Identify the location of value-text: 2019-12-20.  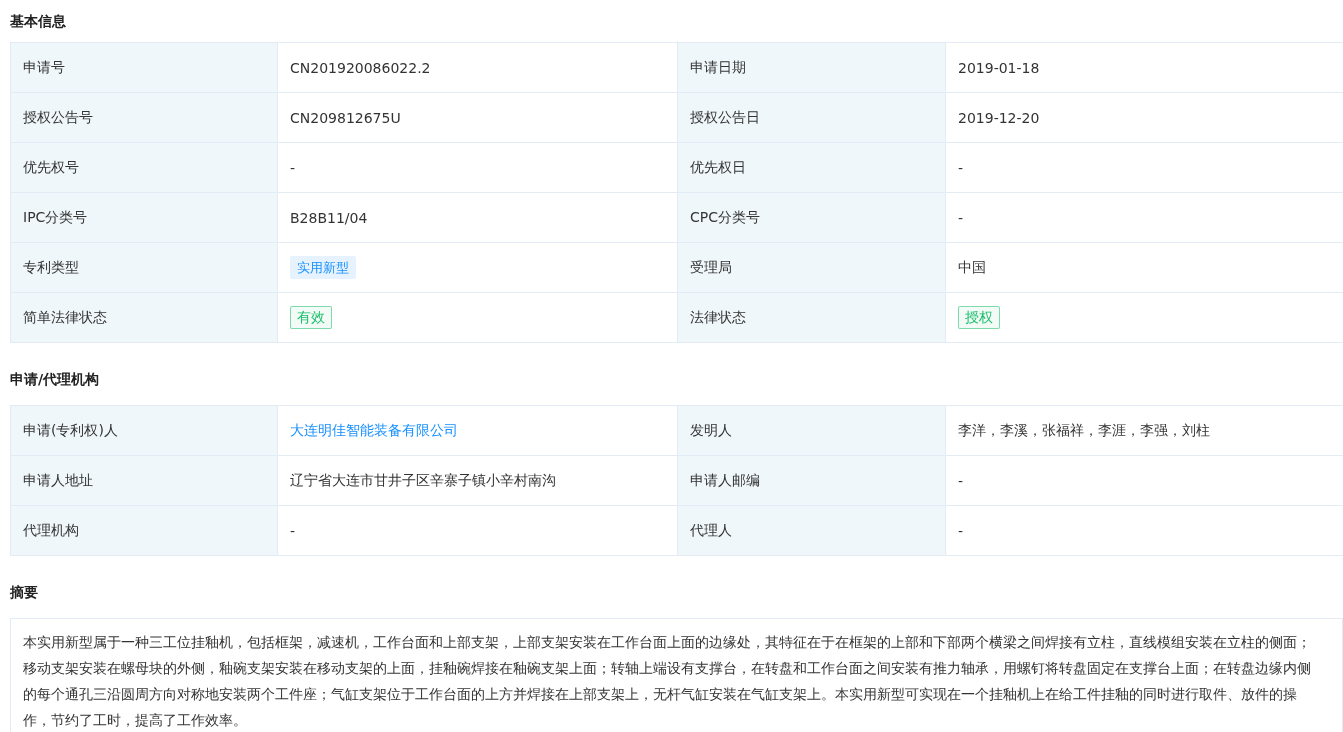
(999, 117).